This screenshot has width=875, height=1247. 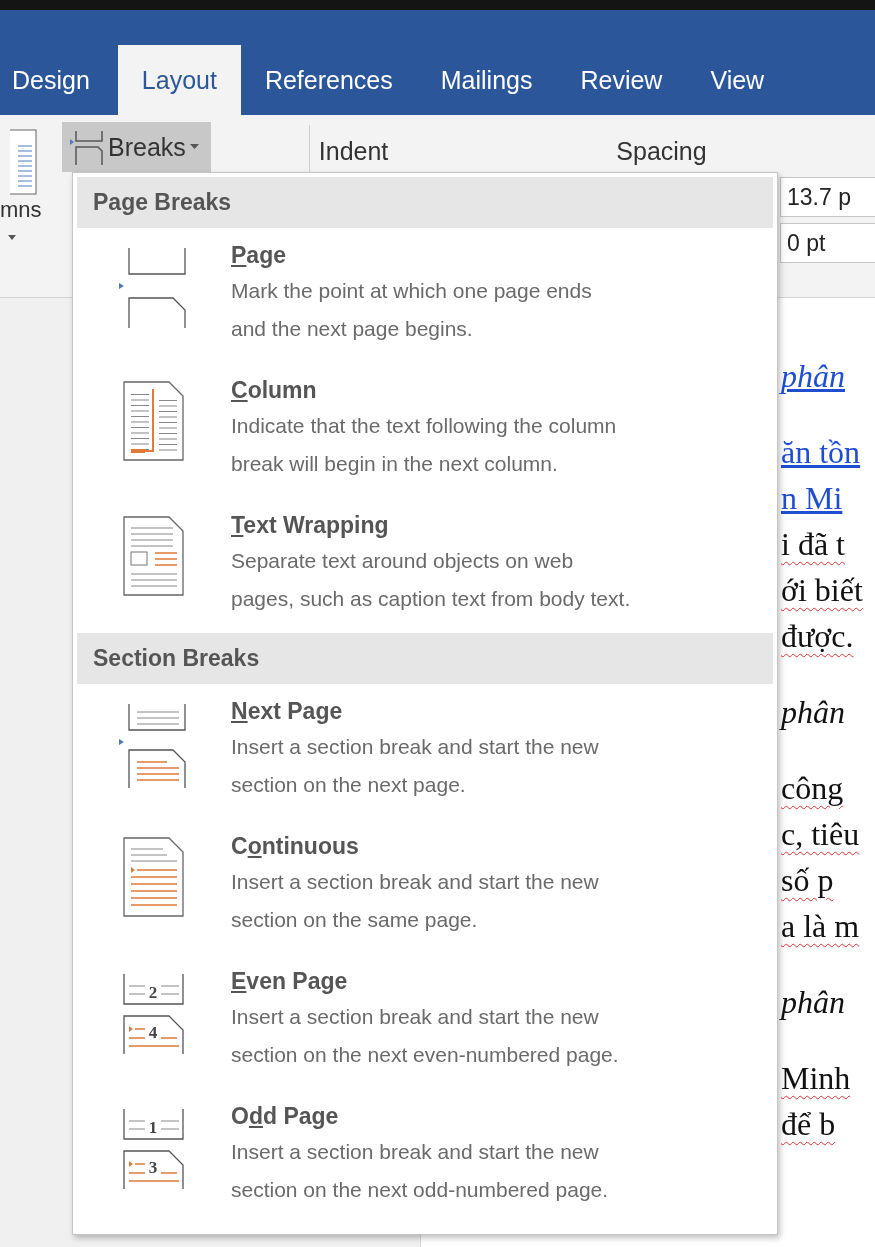 I want to click on menu-item-title: Text Wrapping, so click(x=310, y=525).